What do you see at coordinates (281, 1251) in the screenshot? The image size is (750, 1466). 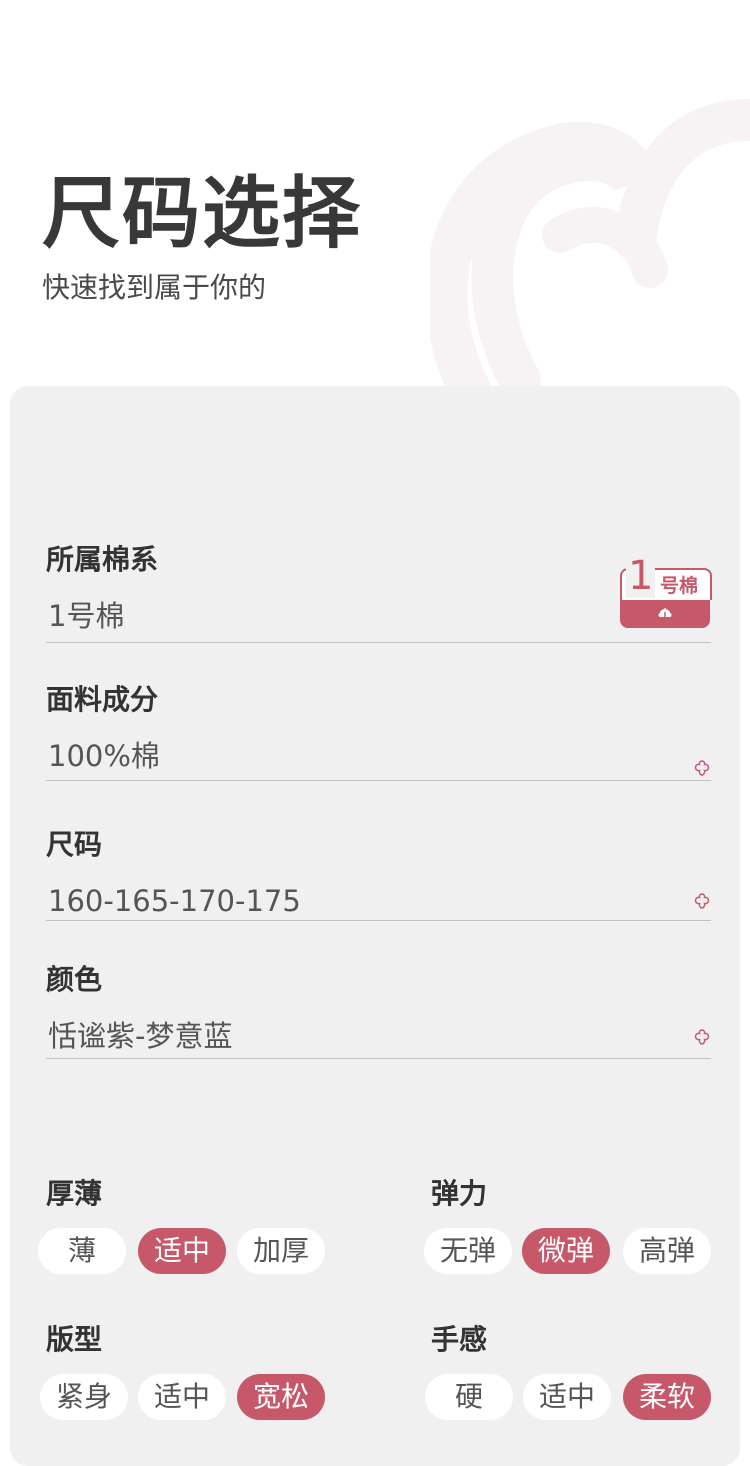 I see `thickness-option-thick: 加厚` at bounding box center [281, 1251].